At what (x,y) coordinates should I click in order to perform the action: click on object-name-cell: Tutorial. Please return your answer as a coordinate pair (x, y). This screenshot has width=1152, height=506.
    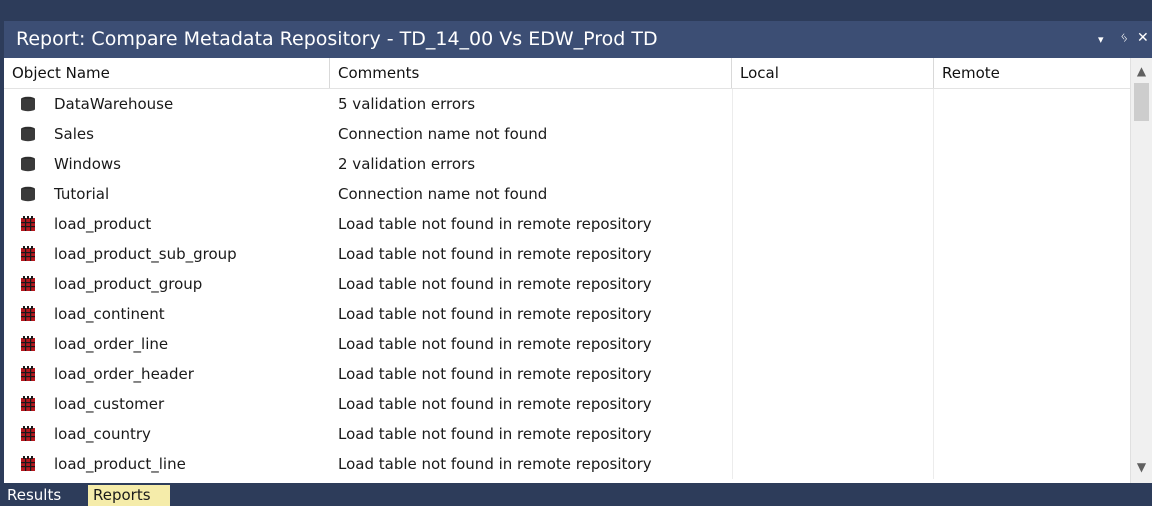
    Looking at the image, I should click on (82, 194).